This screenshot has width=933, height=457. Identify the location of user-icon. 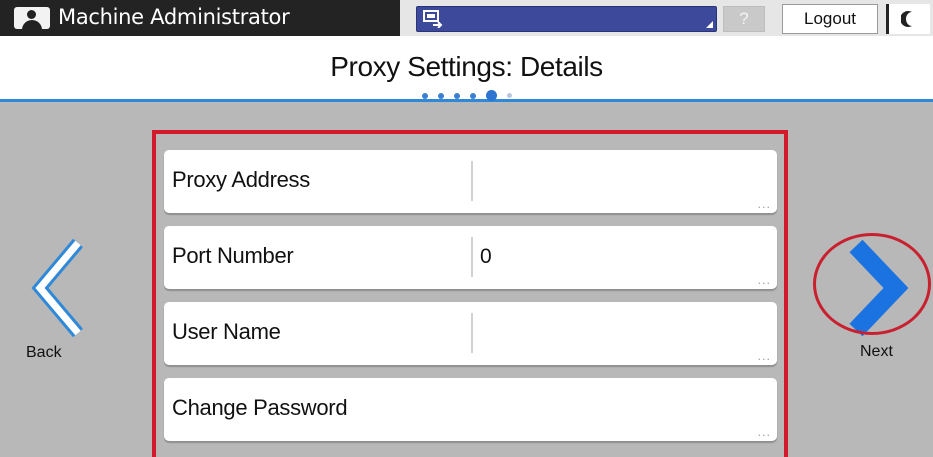
(32, 18).